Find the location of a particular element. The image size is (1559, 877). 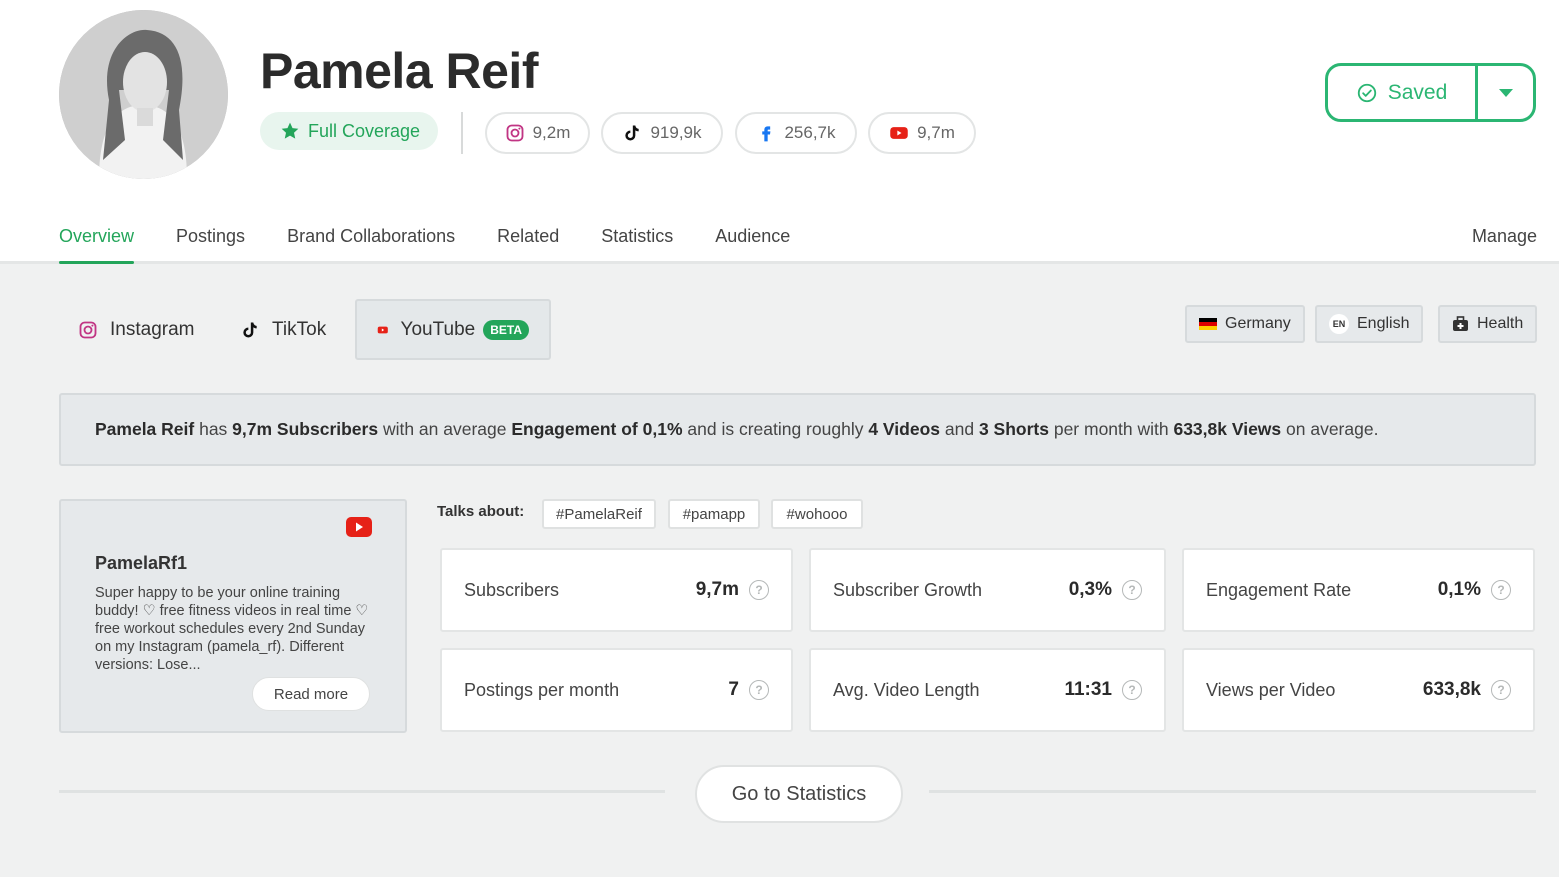

summary-shorts: 3 Shorts is located at coordinates (1013, 429).